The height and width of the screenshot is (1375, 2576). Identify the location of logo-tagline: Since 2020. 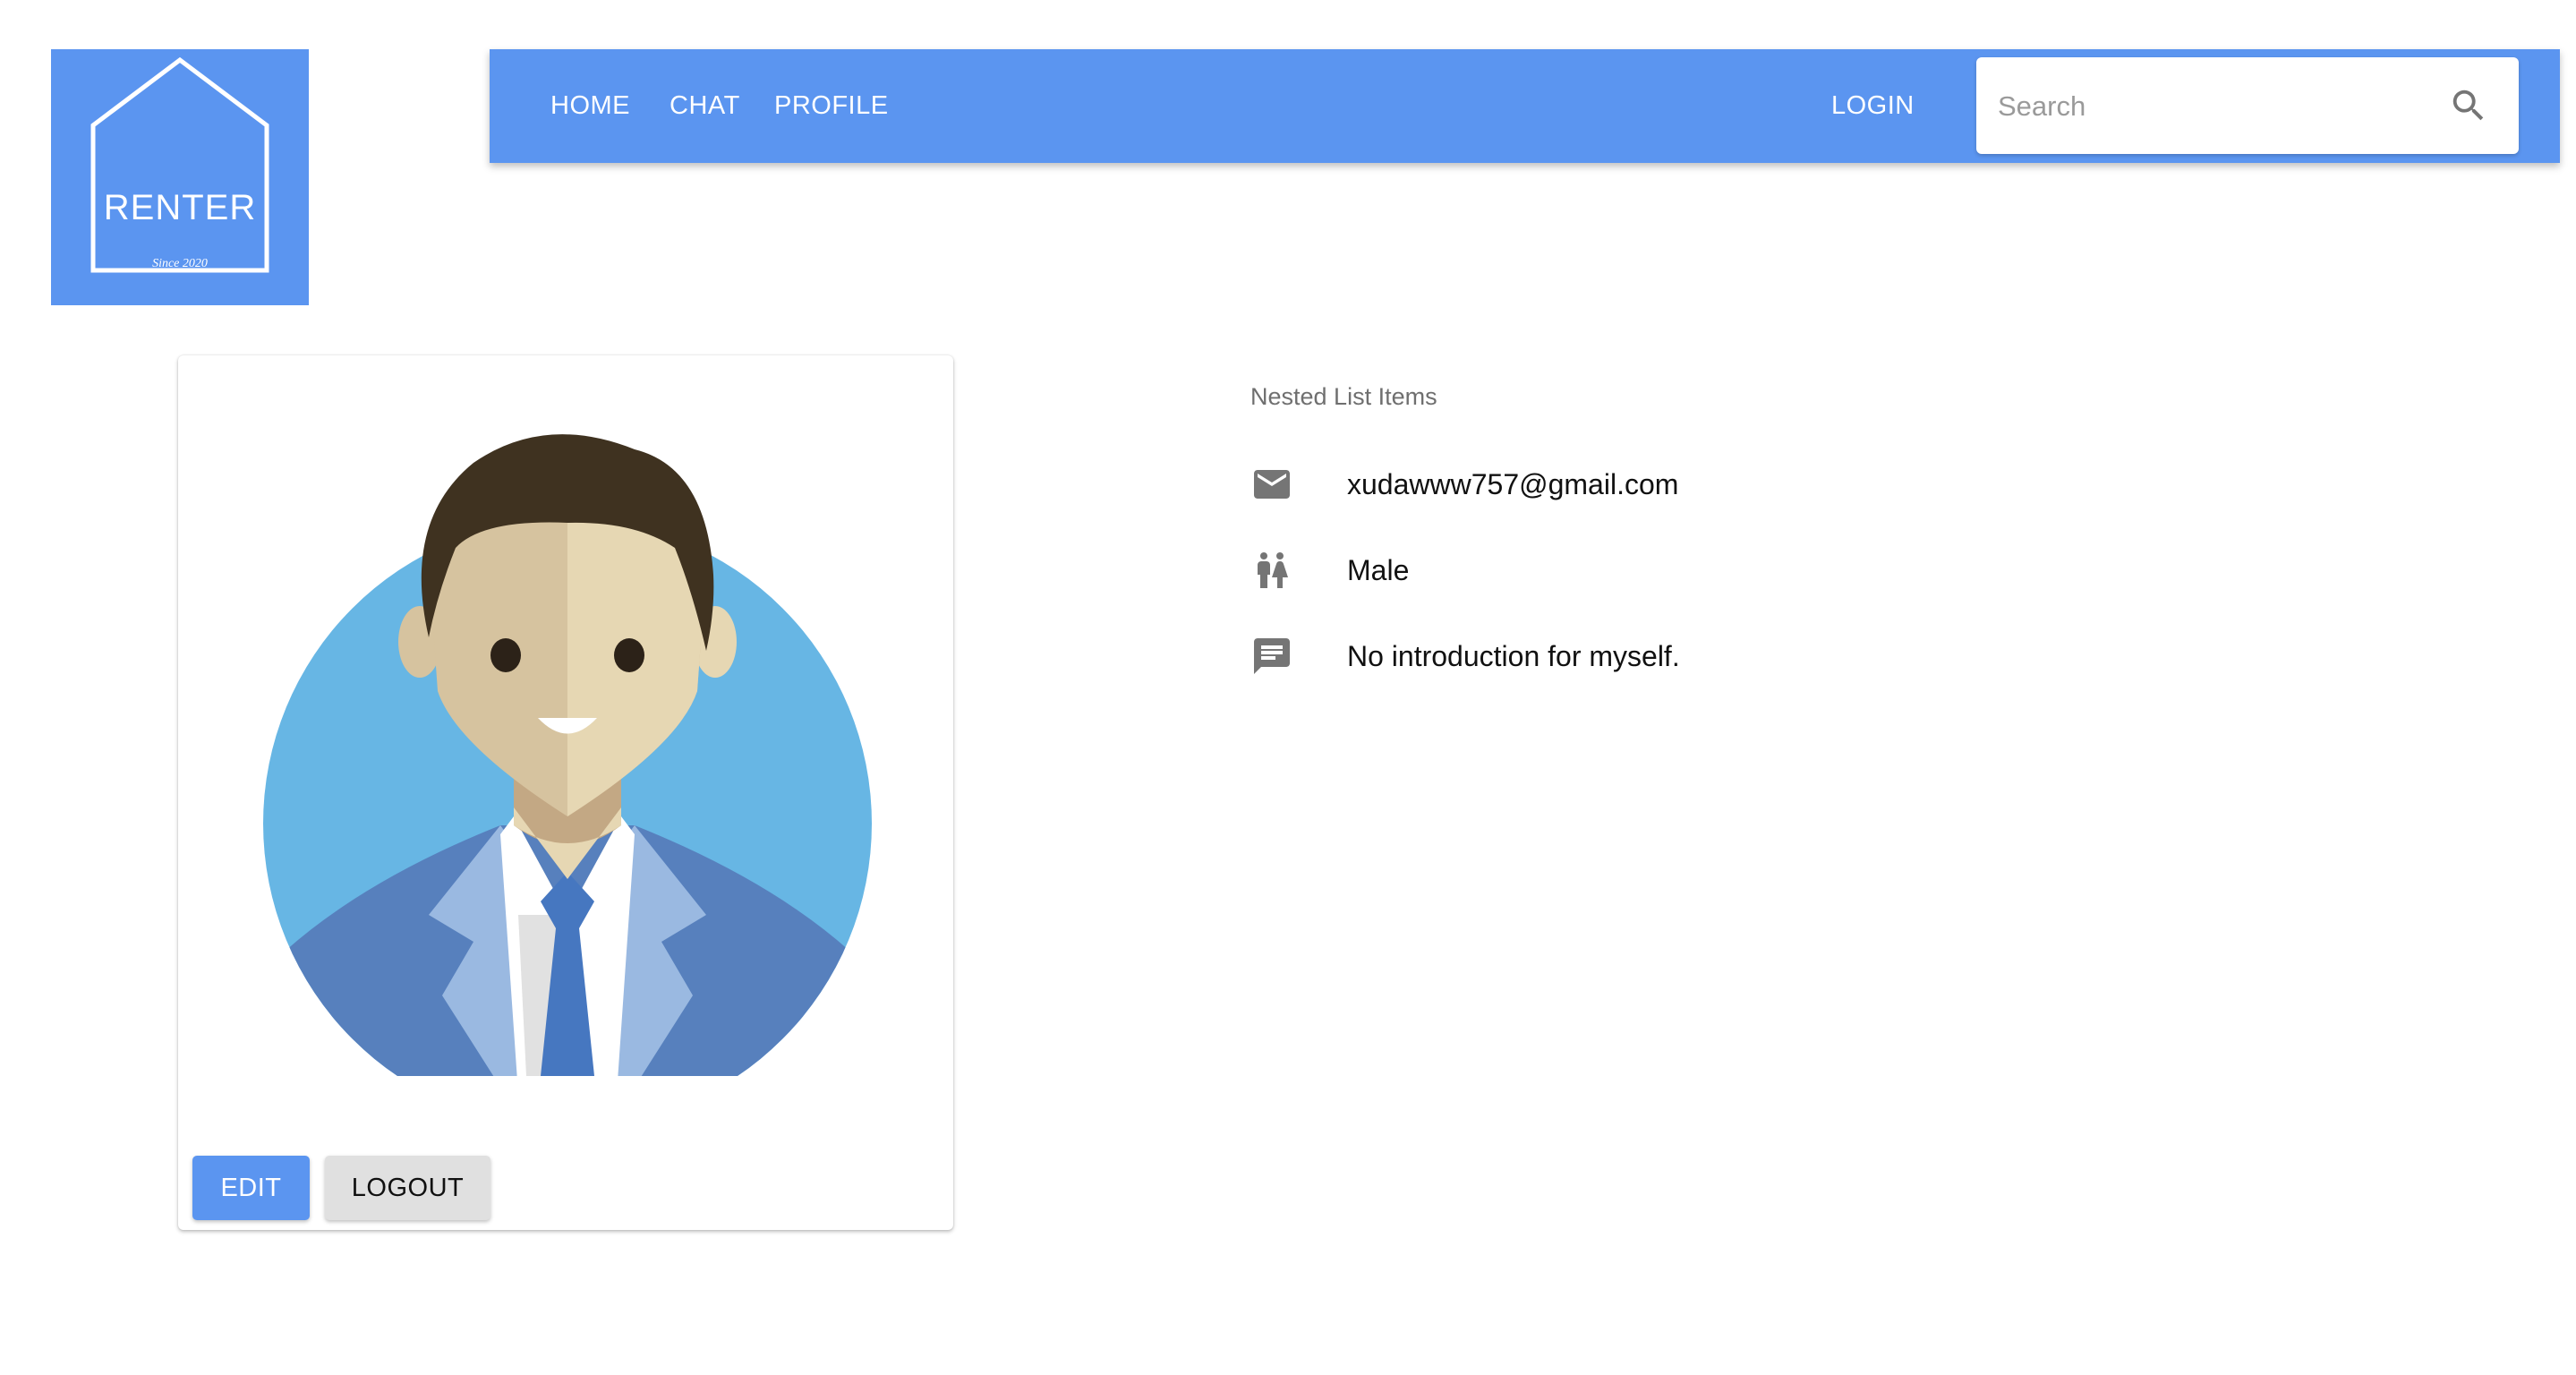
(180, 263).